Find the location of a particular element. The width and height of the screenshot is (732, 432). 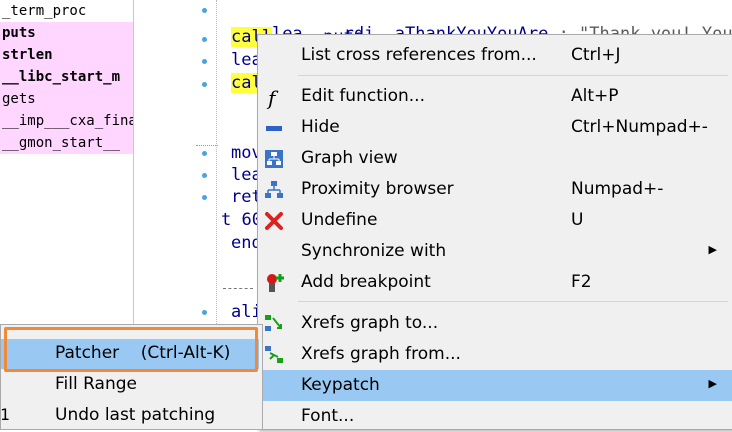

function-row: _term_proc is located at coordinates (66, 11).